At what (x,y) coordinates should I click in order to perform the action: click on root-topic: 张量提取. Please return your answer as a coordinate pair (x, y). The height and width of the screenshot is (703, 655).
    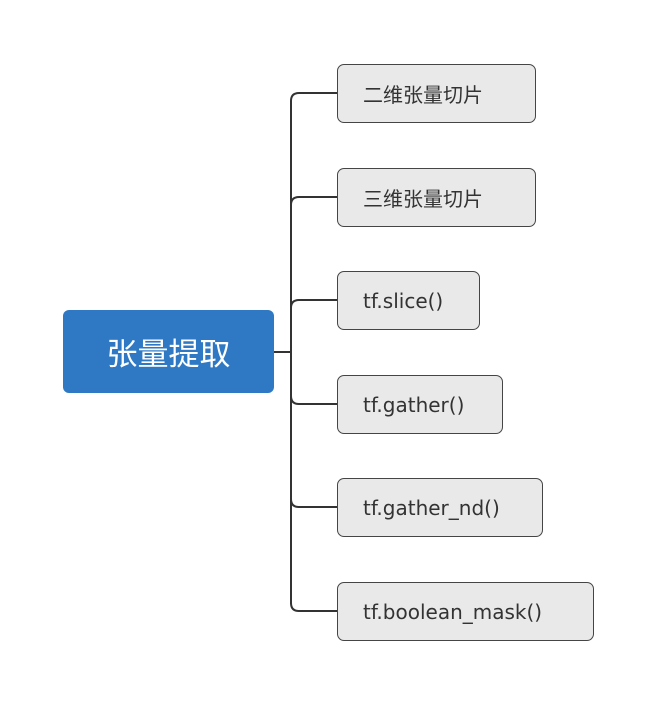
    Looking at the image, I should click on (168, 351).